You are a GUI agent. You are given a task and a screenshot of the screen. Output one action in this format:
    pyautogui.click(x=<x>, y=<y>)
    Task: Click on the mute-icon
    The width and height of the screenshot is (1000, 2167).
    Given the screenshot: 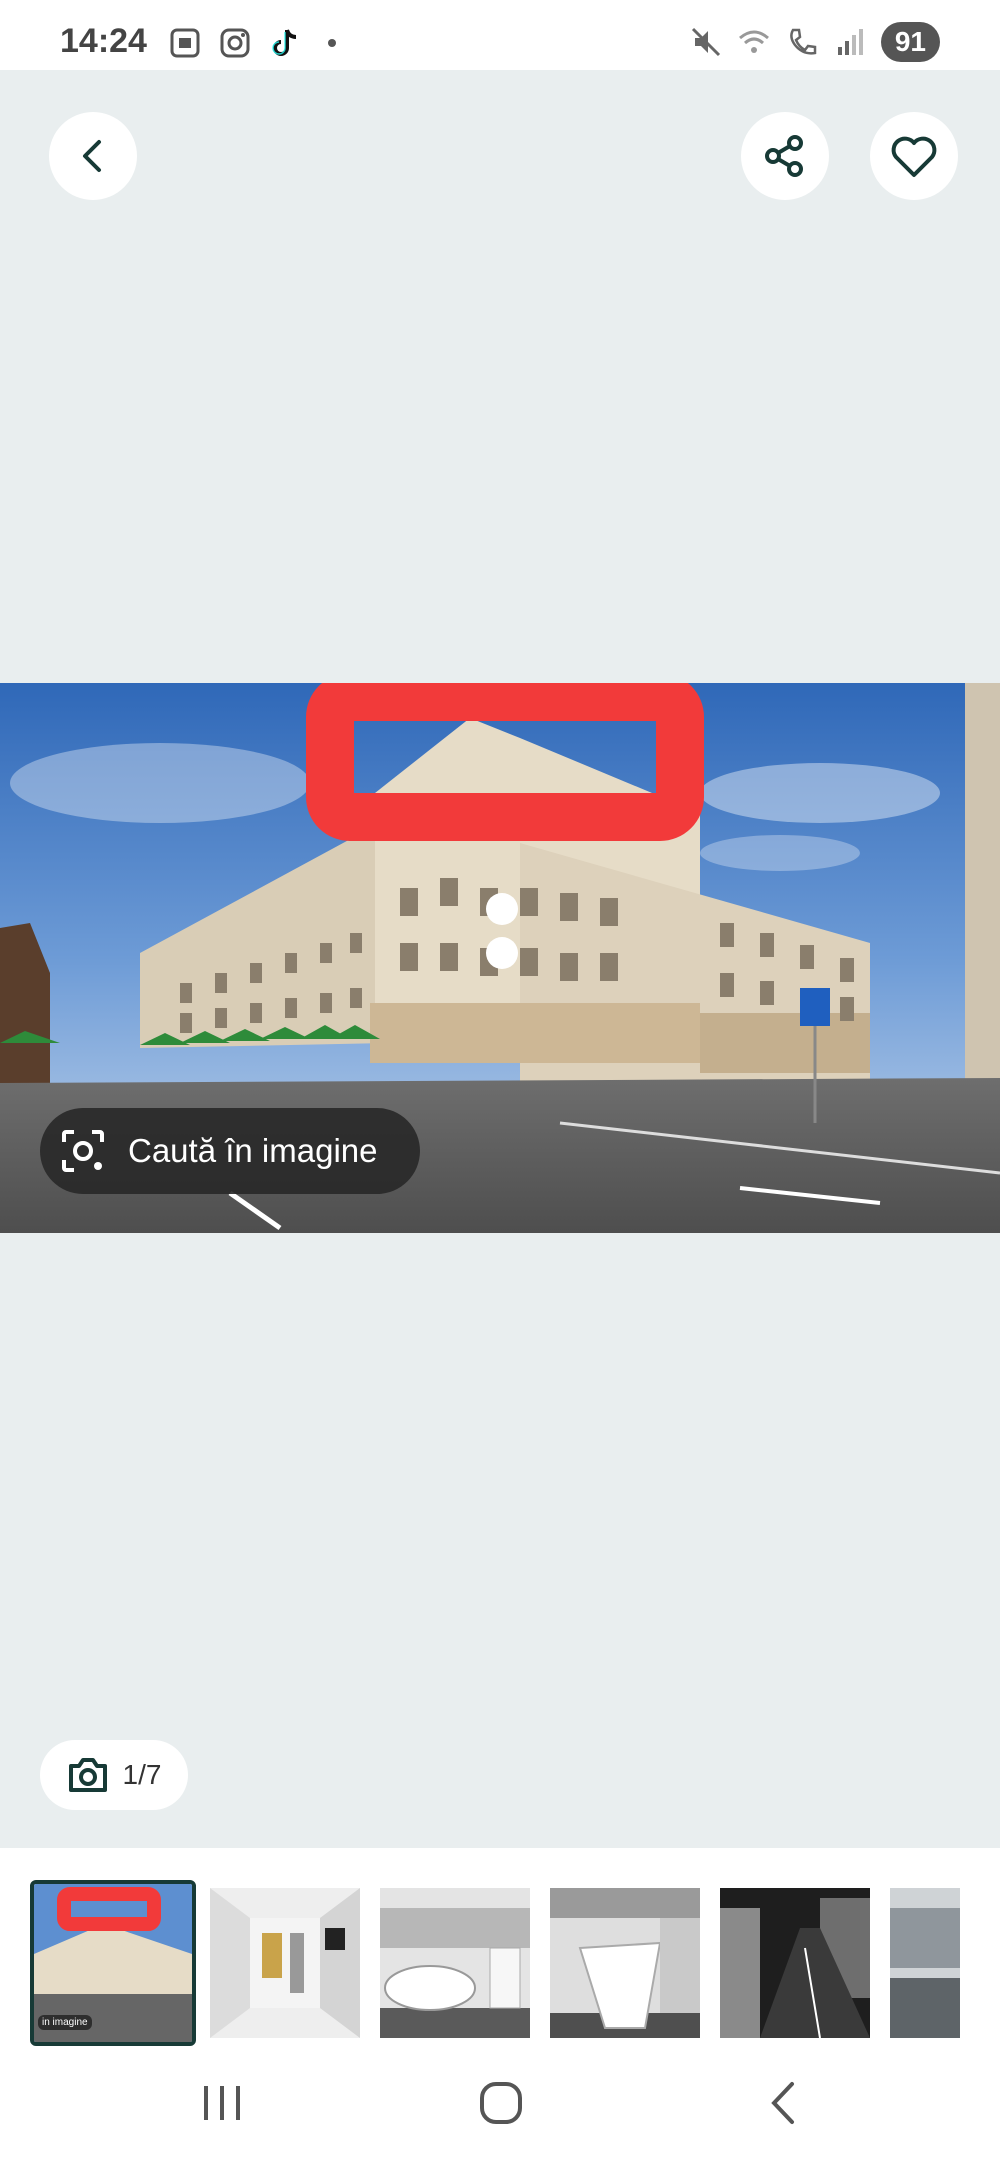 What is the action you would take?
    pyautogui.click(x=705, y=42)
    